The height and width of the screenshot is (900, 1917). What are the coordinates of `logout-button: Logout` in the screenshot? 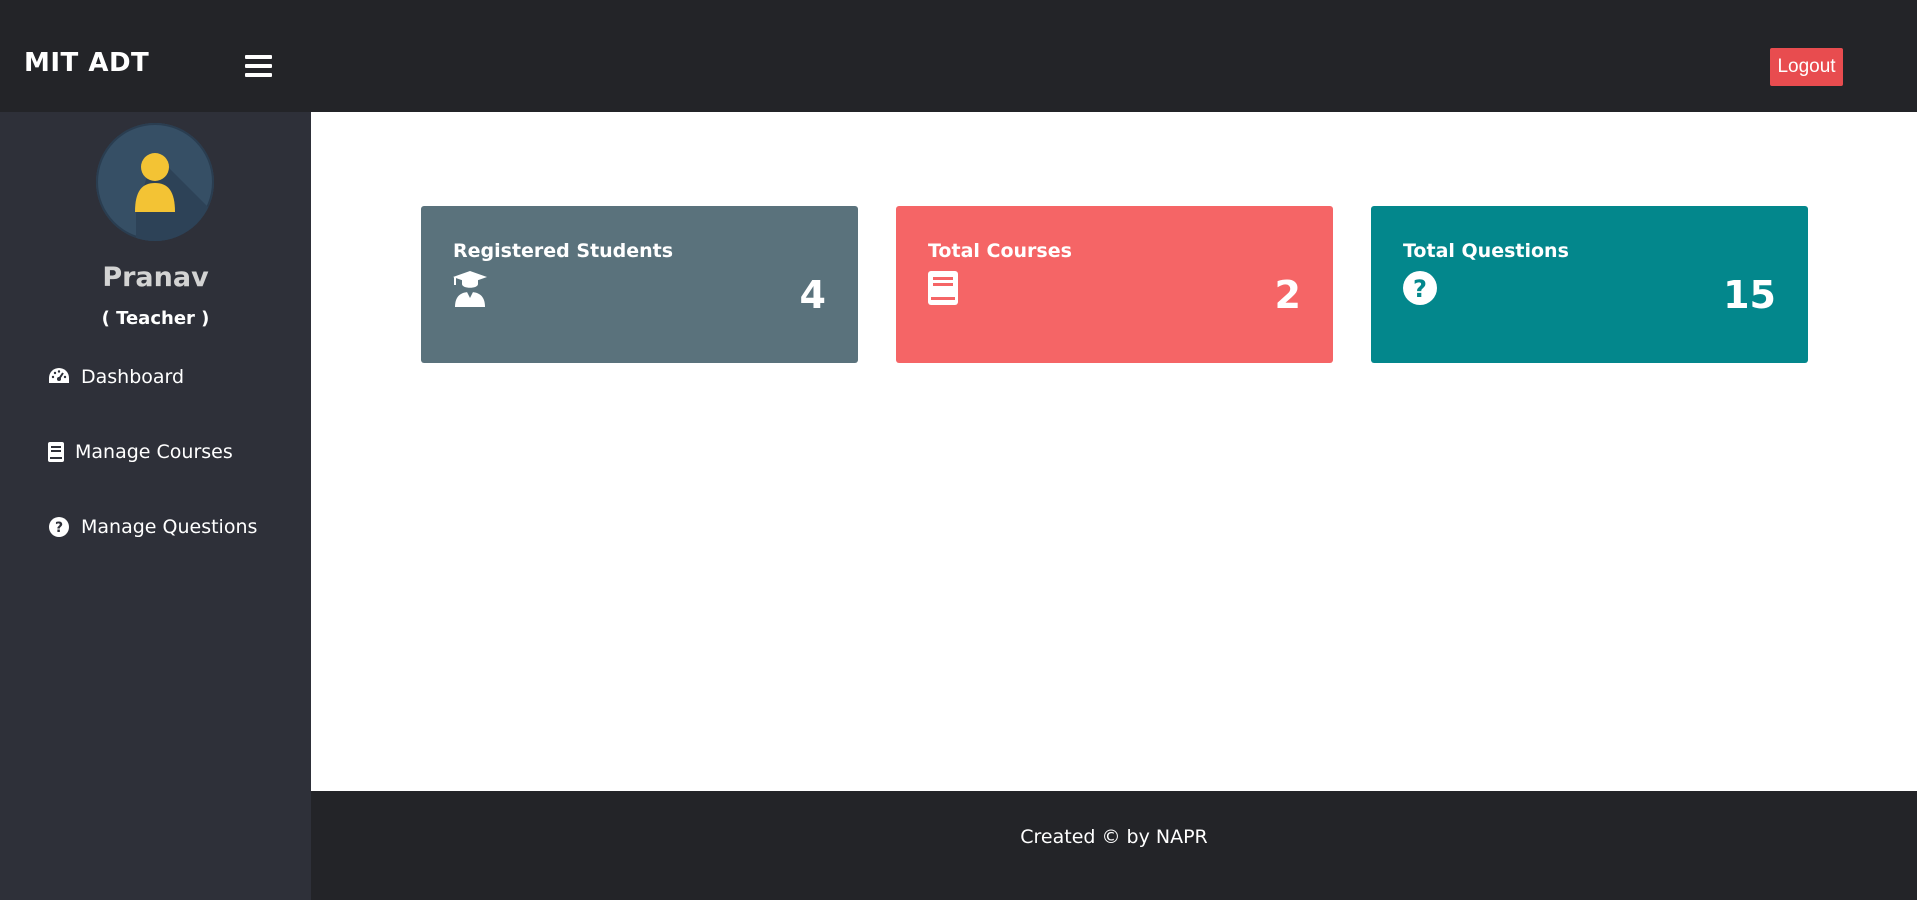 It's located at (1806, 67).